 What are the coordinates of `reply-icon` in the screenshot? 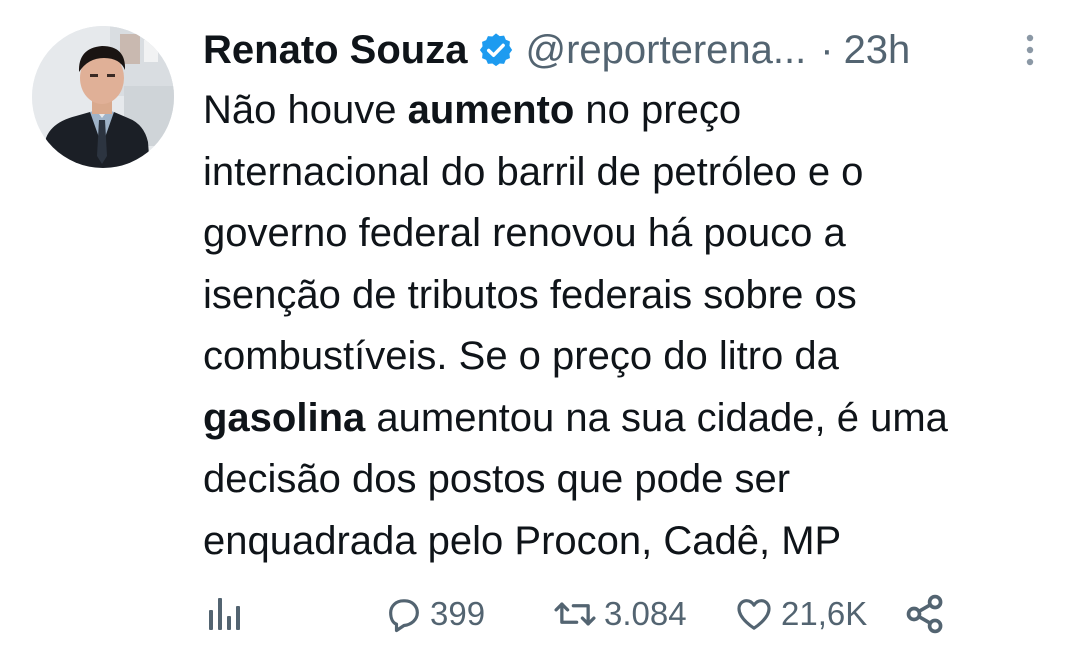 It's located at (404, 614).